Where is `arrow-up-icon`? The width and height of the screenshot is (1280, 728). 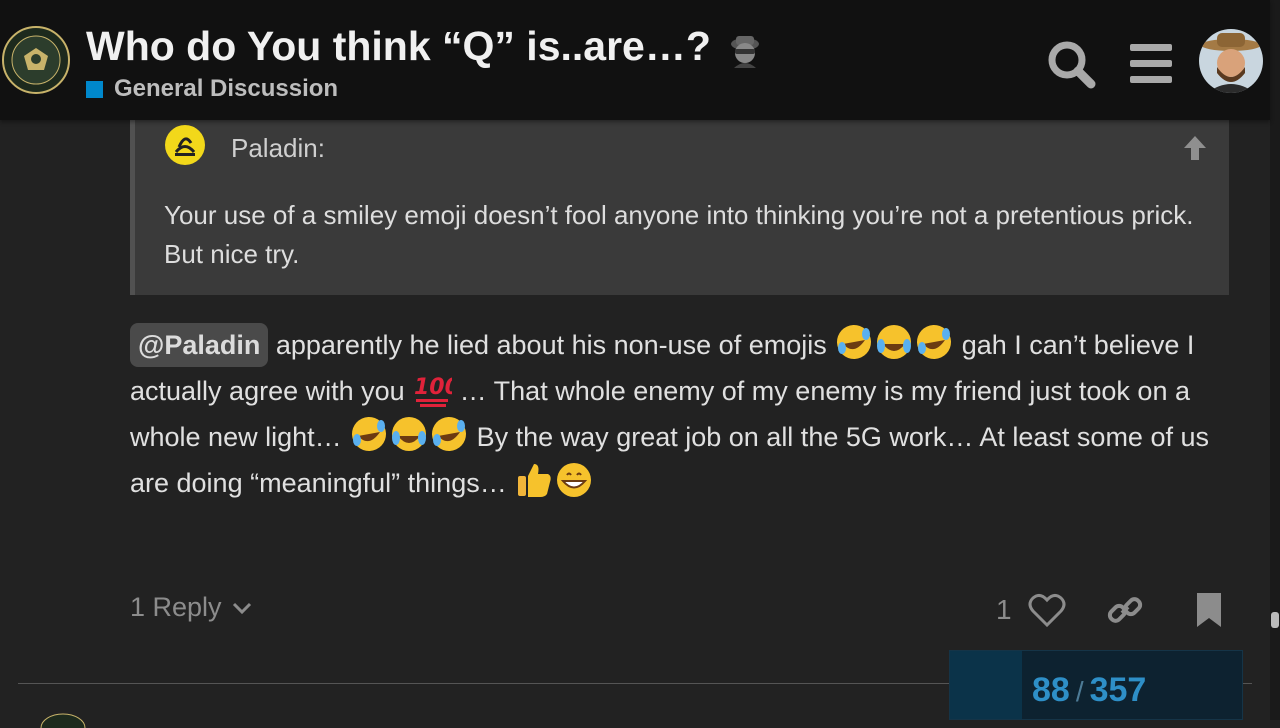 arrow-up-icon is located at coordinates (1195, 148).